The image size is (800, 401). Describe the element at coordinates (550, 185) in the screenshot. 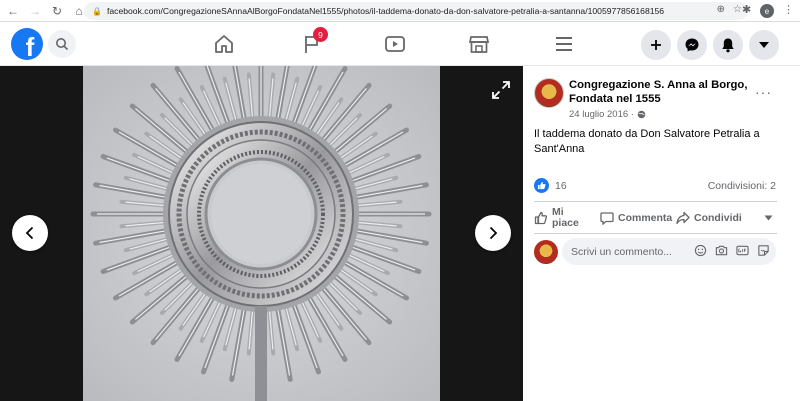

I see `reactions-summary: 16` at that location.